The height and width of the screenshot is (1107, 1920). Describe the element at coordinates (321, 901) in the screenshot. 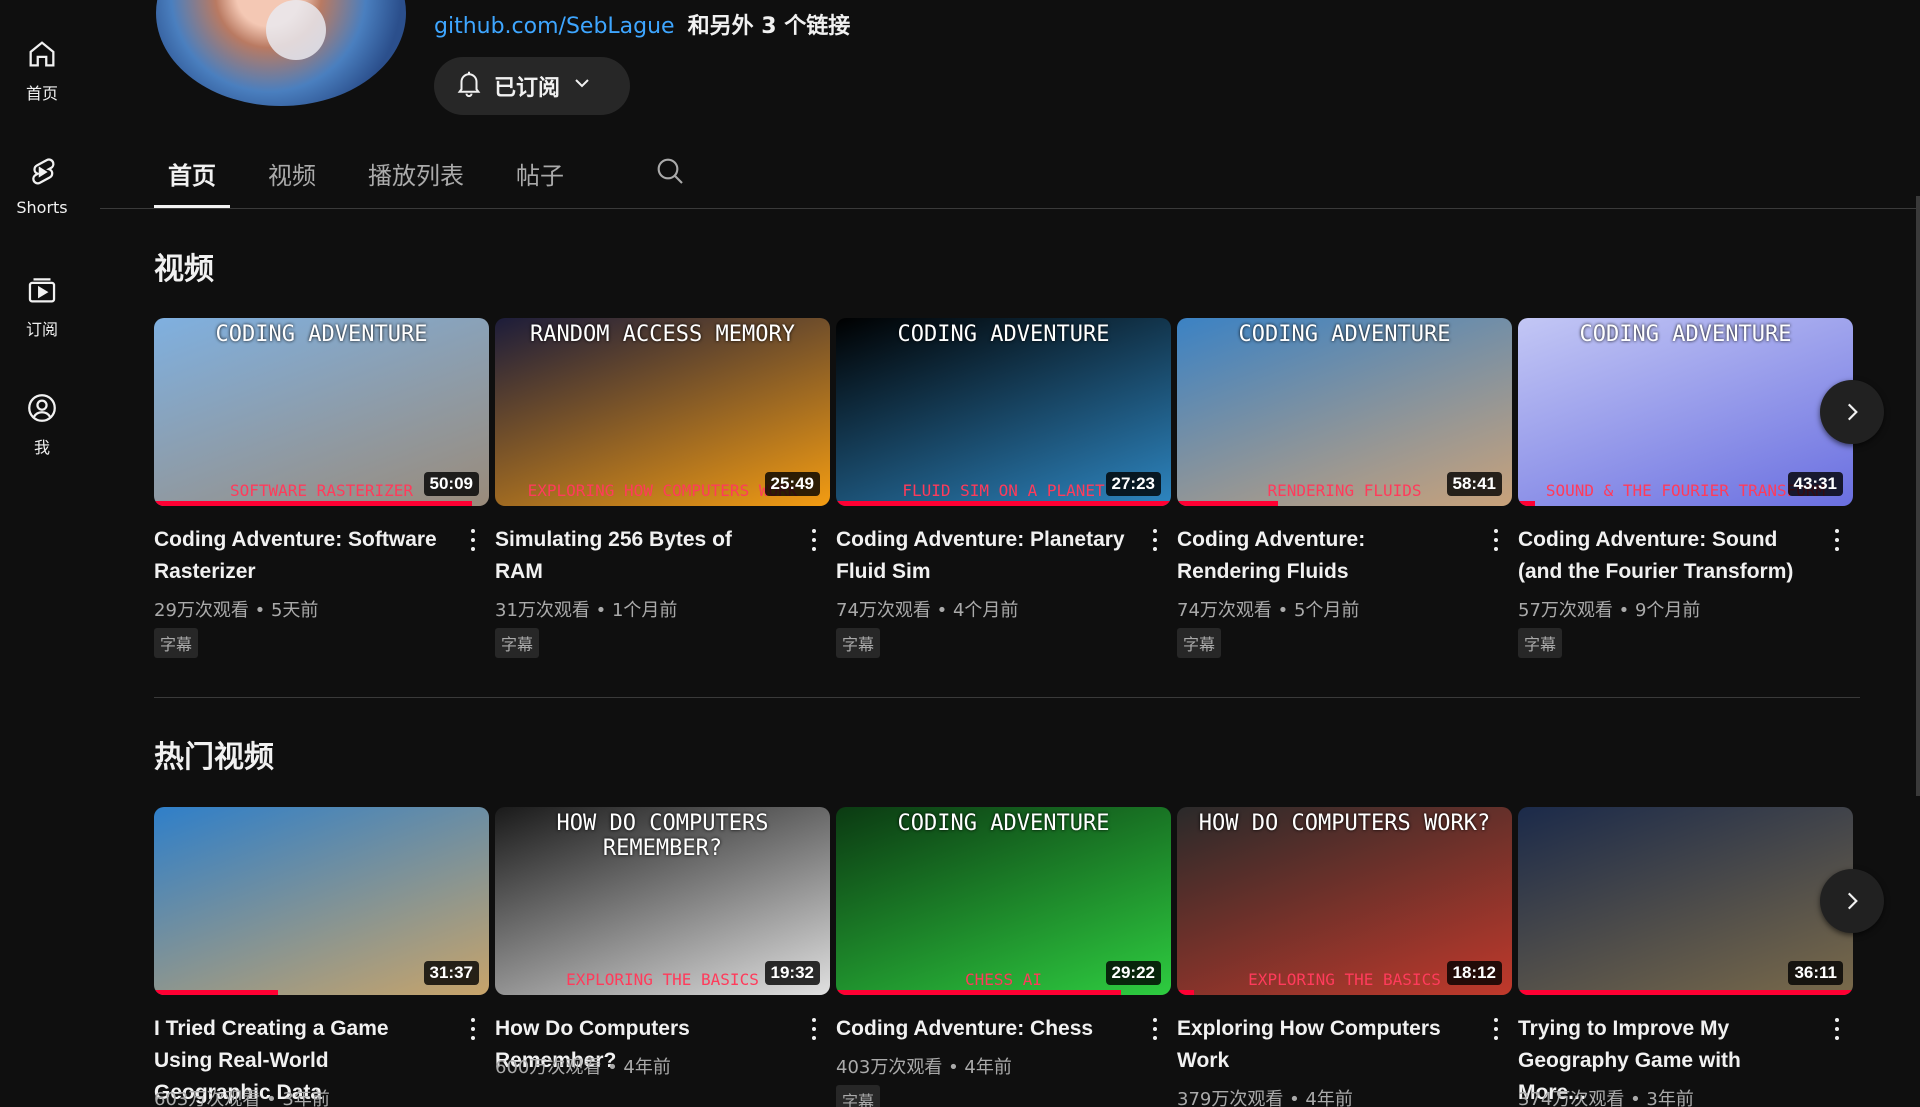

I see `video-thumbnail: 31:37` at that location.